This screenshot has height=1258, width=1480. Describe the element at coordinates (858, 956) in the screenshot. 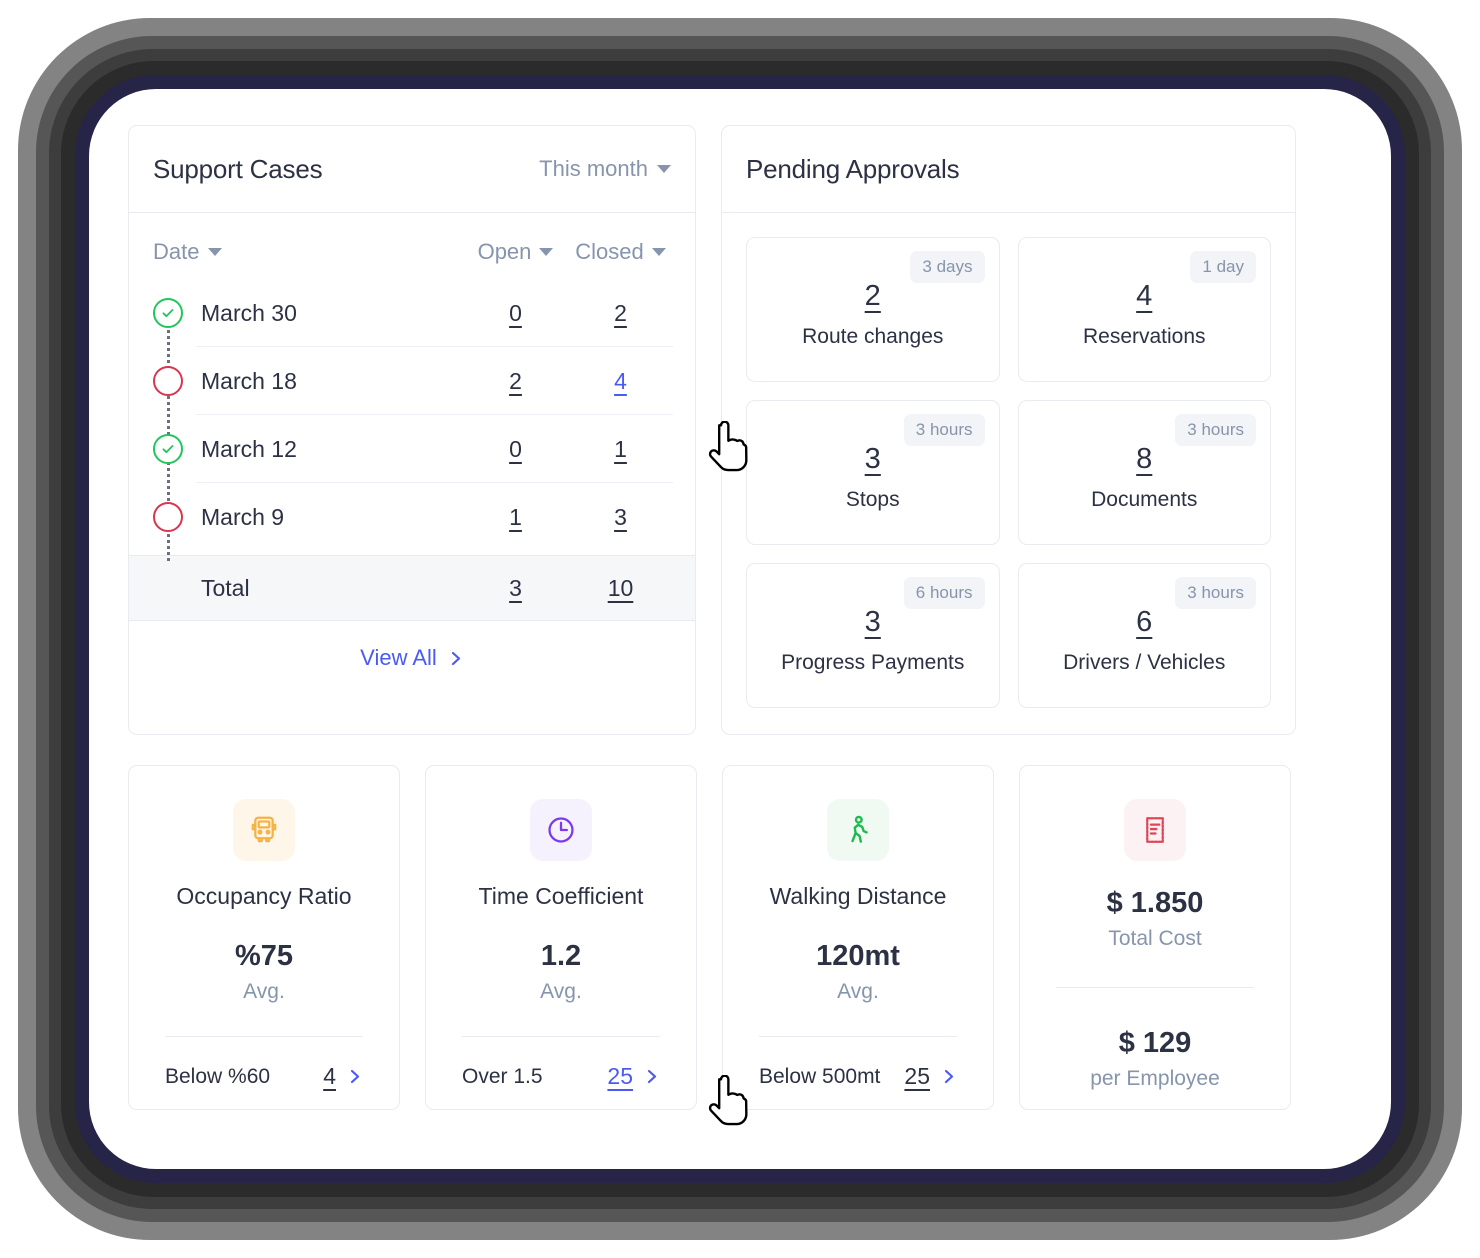

I see `metric-value: 120mt` at that location.